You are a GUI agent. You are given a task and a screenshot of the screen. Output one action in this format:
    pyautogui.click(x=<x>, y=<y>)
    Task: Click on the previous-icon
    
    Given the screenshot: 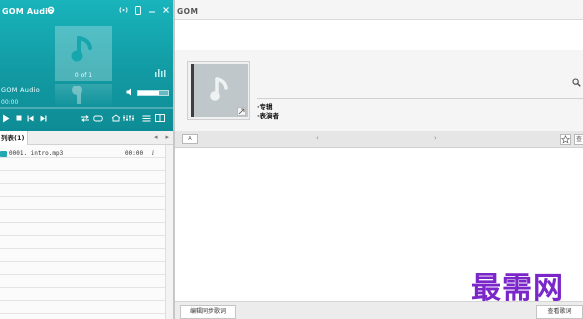 What is the action you would take?
    pyautogui.click(x=30, y=118)
    